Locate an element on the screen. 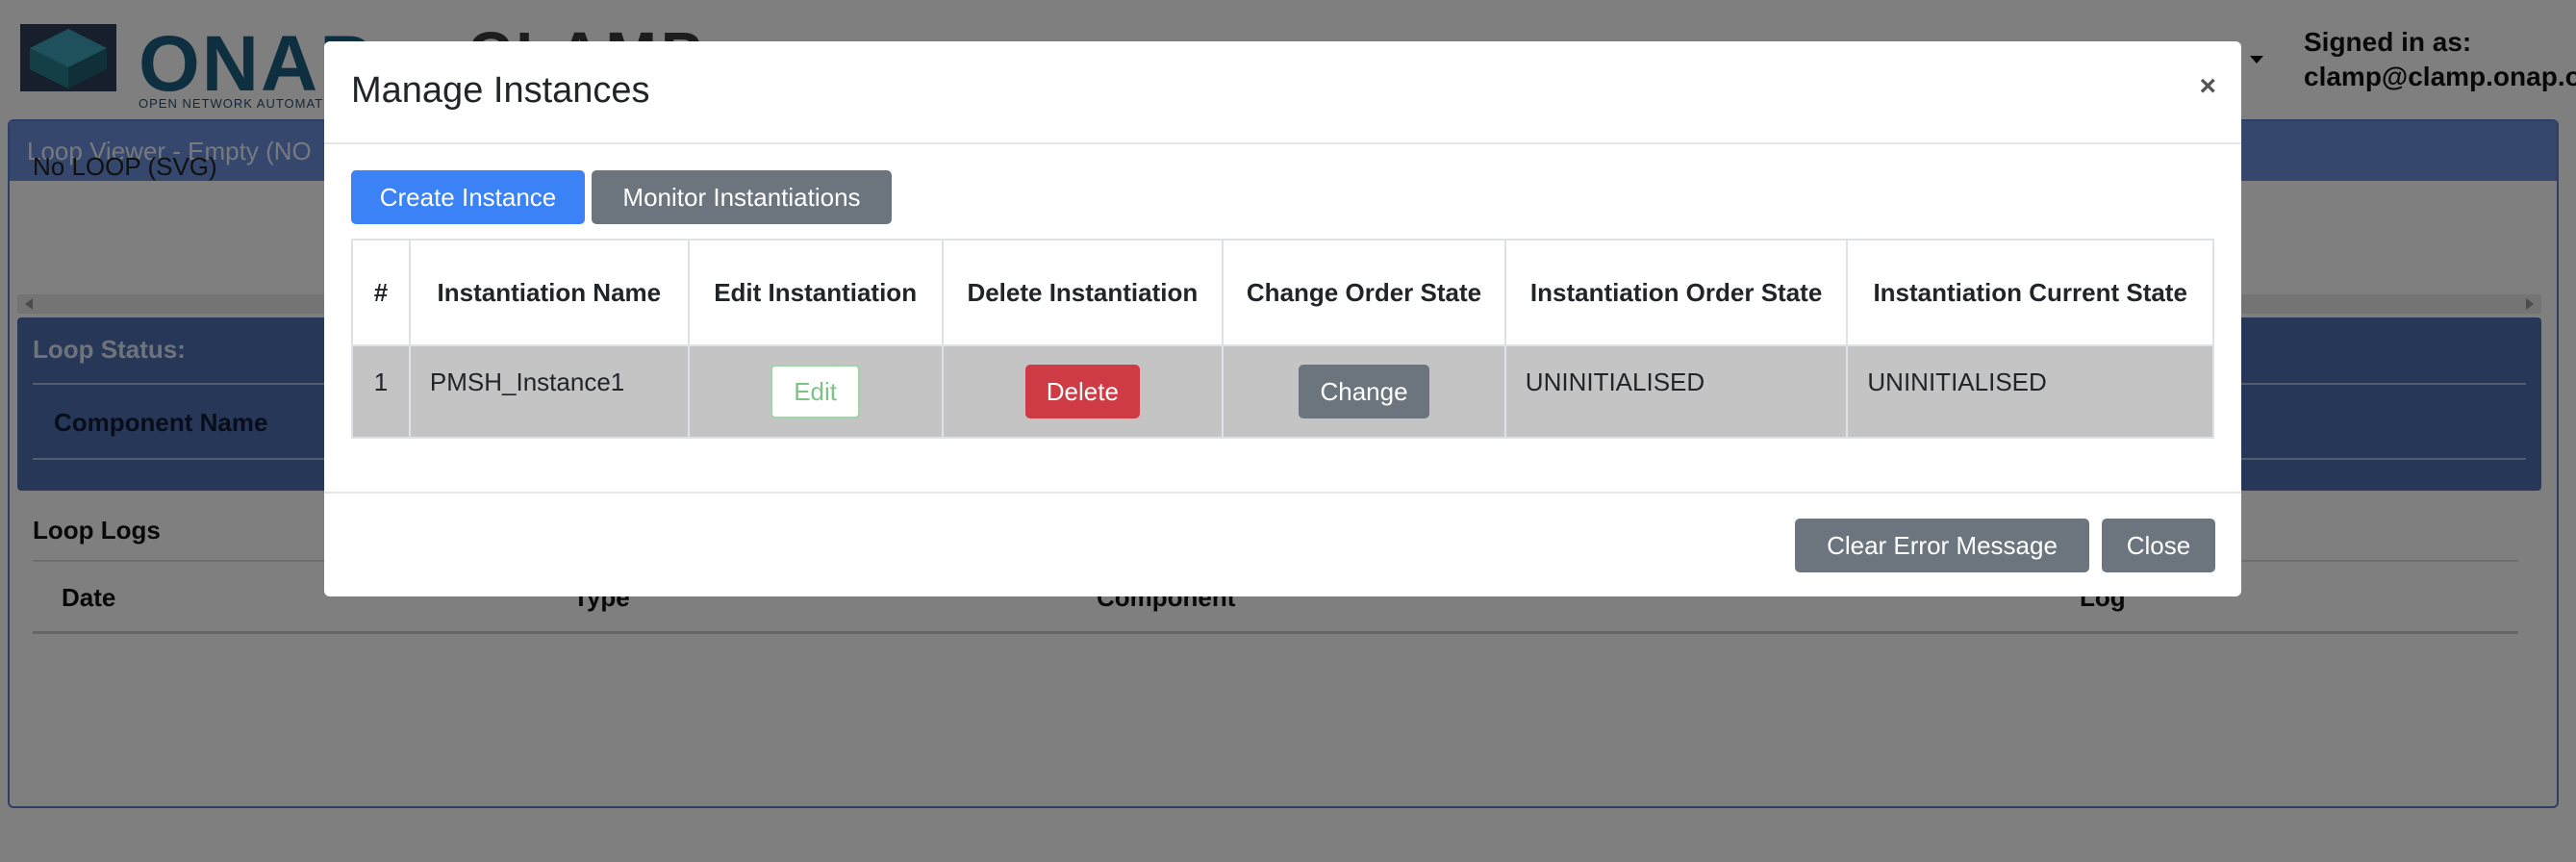 This screenshot has width=2576, height=862. edit-cell: Edit is located at coordinates (816, 391).